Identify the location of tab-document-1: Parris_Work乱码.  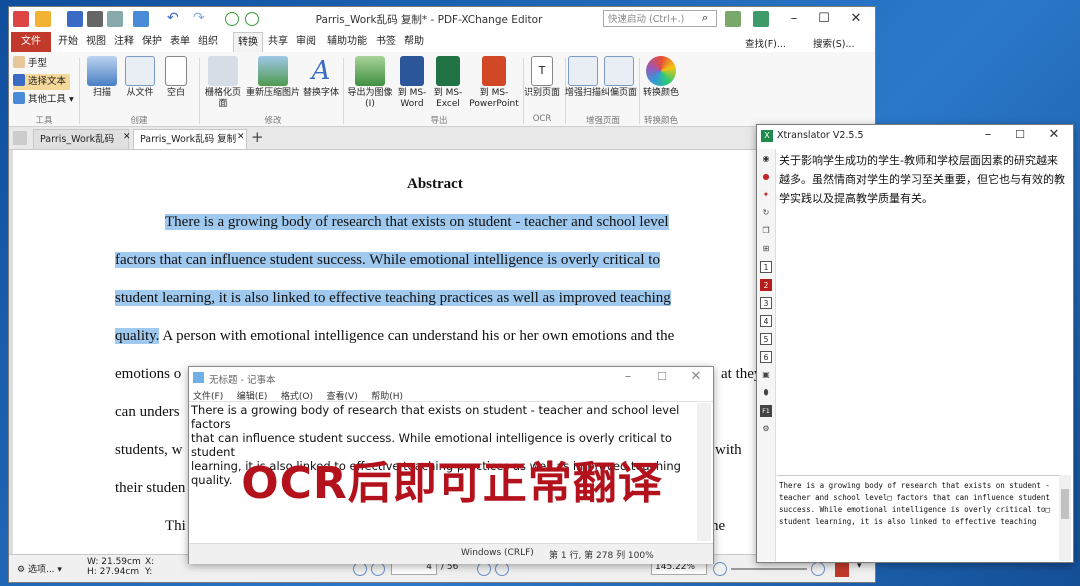
(81, 139).